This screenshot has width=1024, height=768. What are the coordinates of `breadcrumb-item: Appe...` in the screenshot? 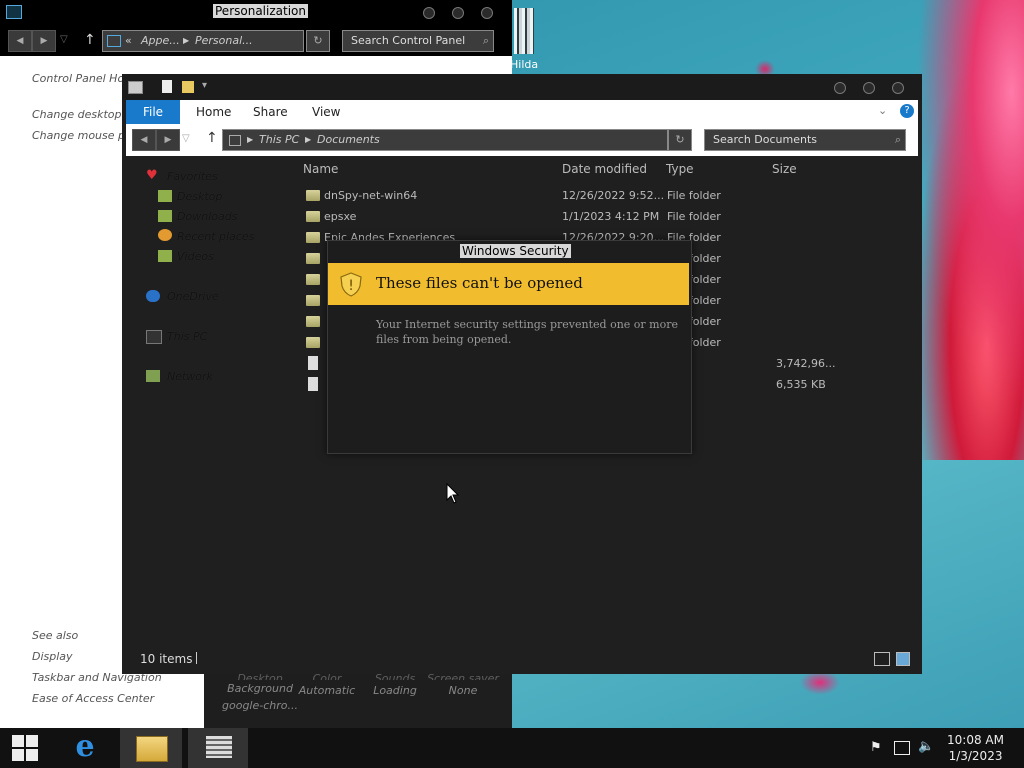 It's located at (160, 41).